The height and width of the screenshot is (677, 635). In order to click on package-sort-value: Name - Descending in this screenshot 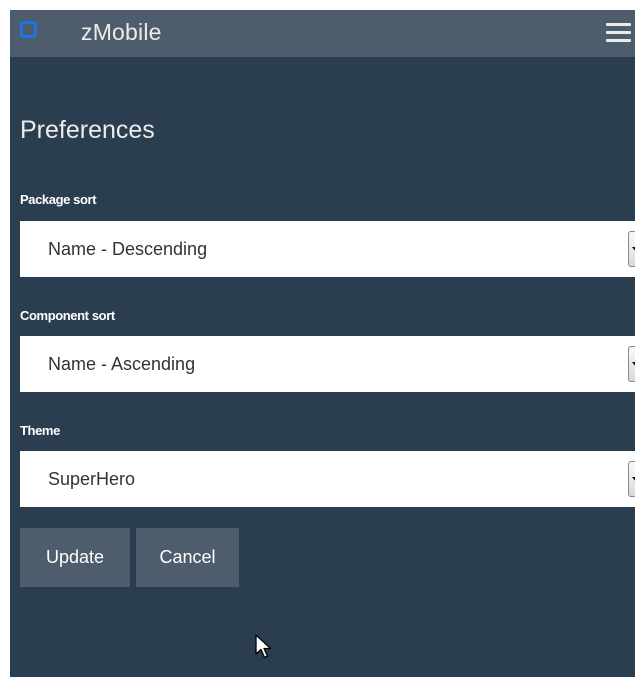, I will do `click(128, 249)`.